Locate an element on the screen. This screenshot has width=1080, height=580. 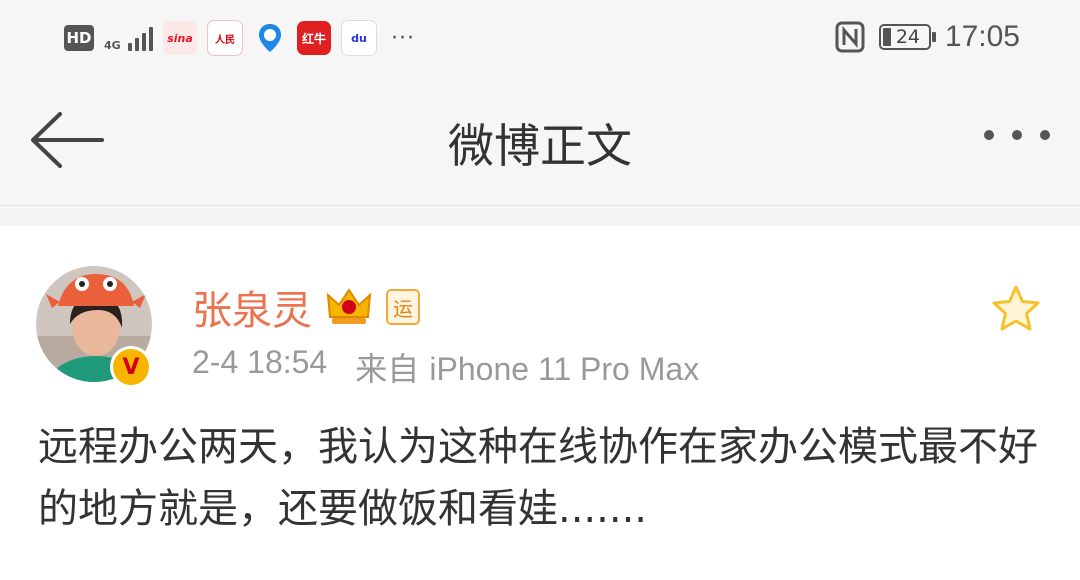
baidu-icon: du is located at coordinates (359, 38).